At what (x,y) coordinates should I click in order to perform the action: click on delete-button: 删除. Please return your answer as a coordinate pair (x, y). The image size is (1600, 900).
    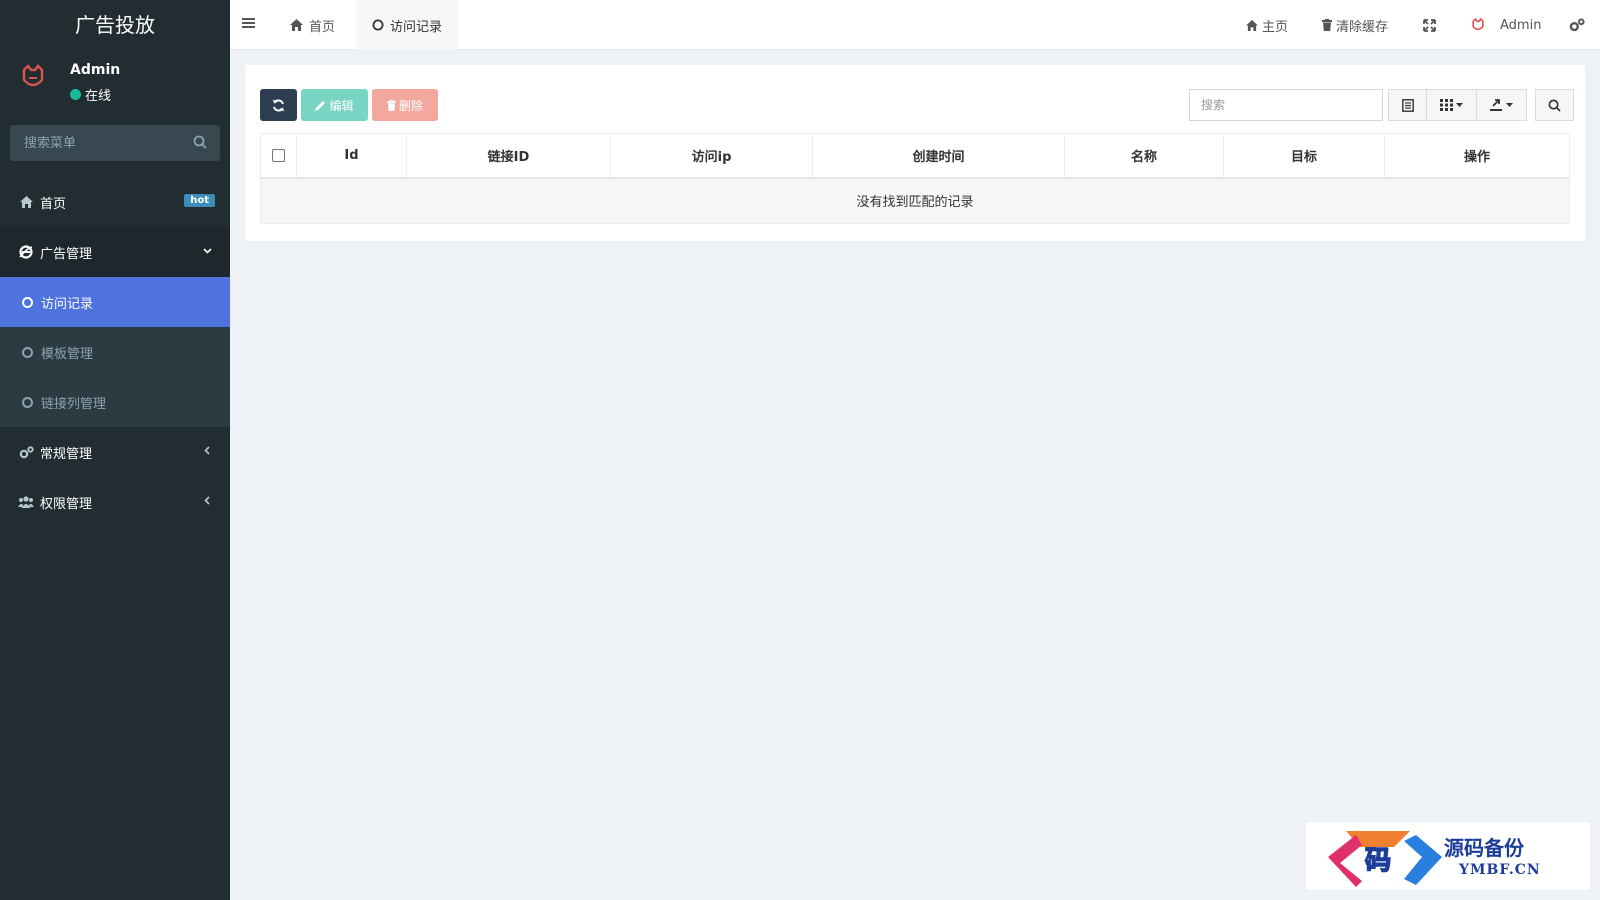
    Looking at the image, I should click on (405, 105).